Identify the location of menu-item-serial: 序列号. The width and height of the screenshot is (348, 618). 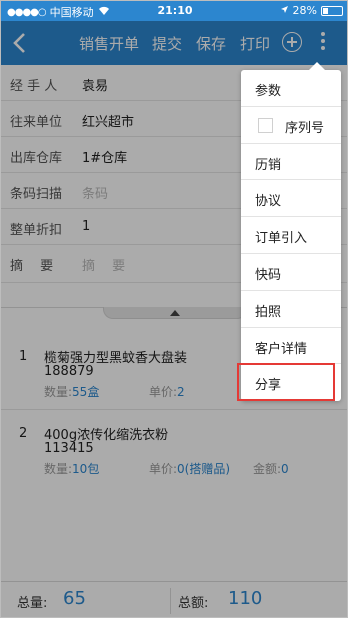
(291, 125).